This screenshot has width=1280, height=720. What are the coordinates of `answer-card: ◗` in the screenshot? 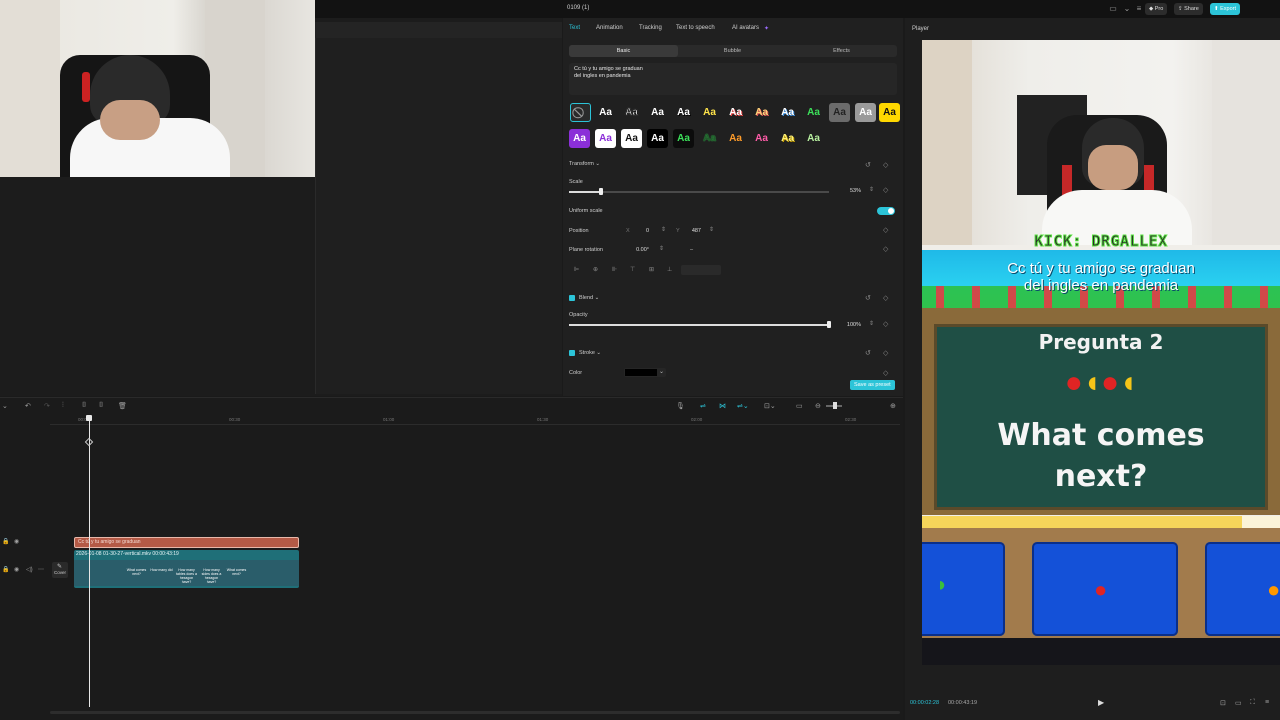 It's located at (963, 589).